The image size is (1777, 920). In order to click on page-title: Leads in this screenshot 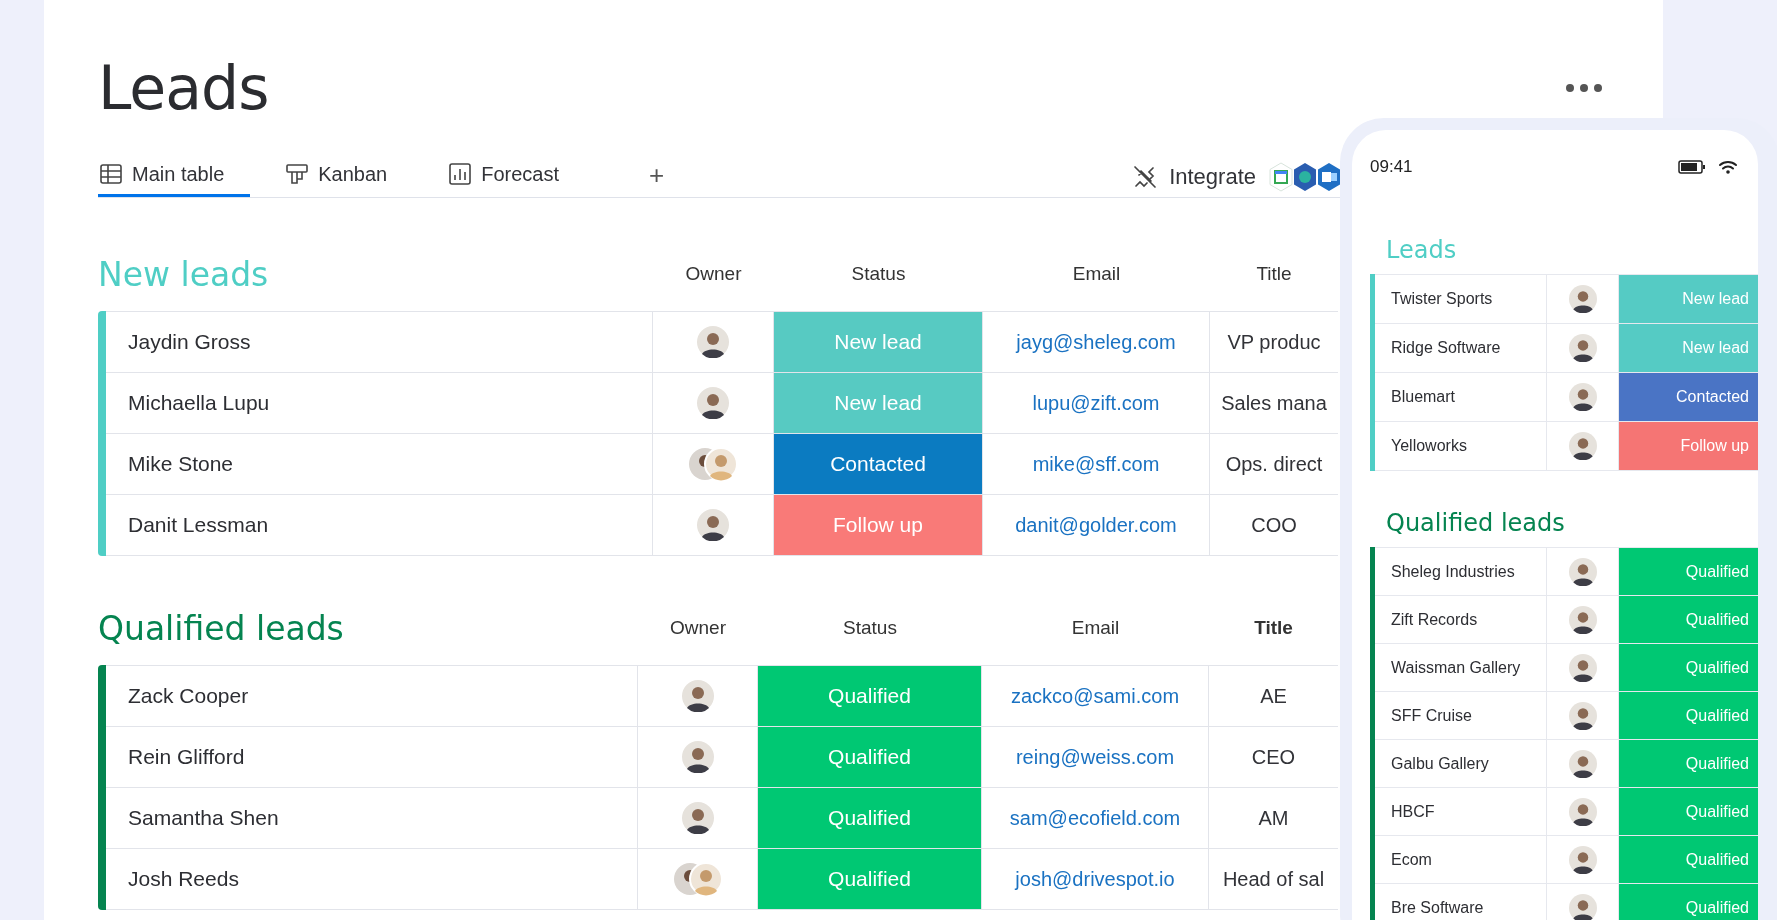, I will do `click(183, 88)`.